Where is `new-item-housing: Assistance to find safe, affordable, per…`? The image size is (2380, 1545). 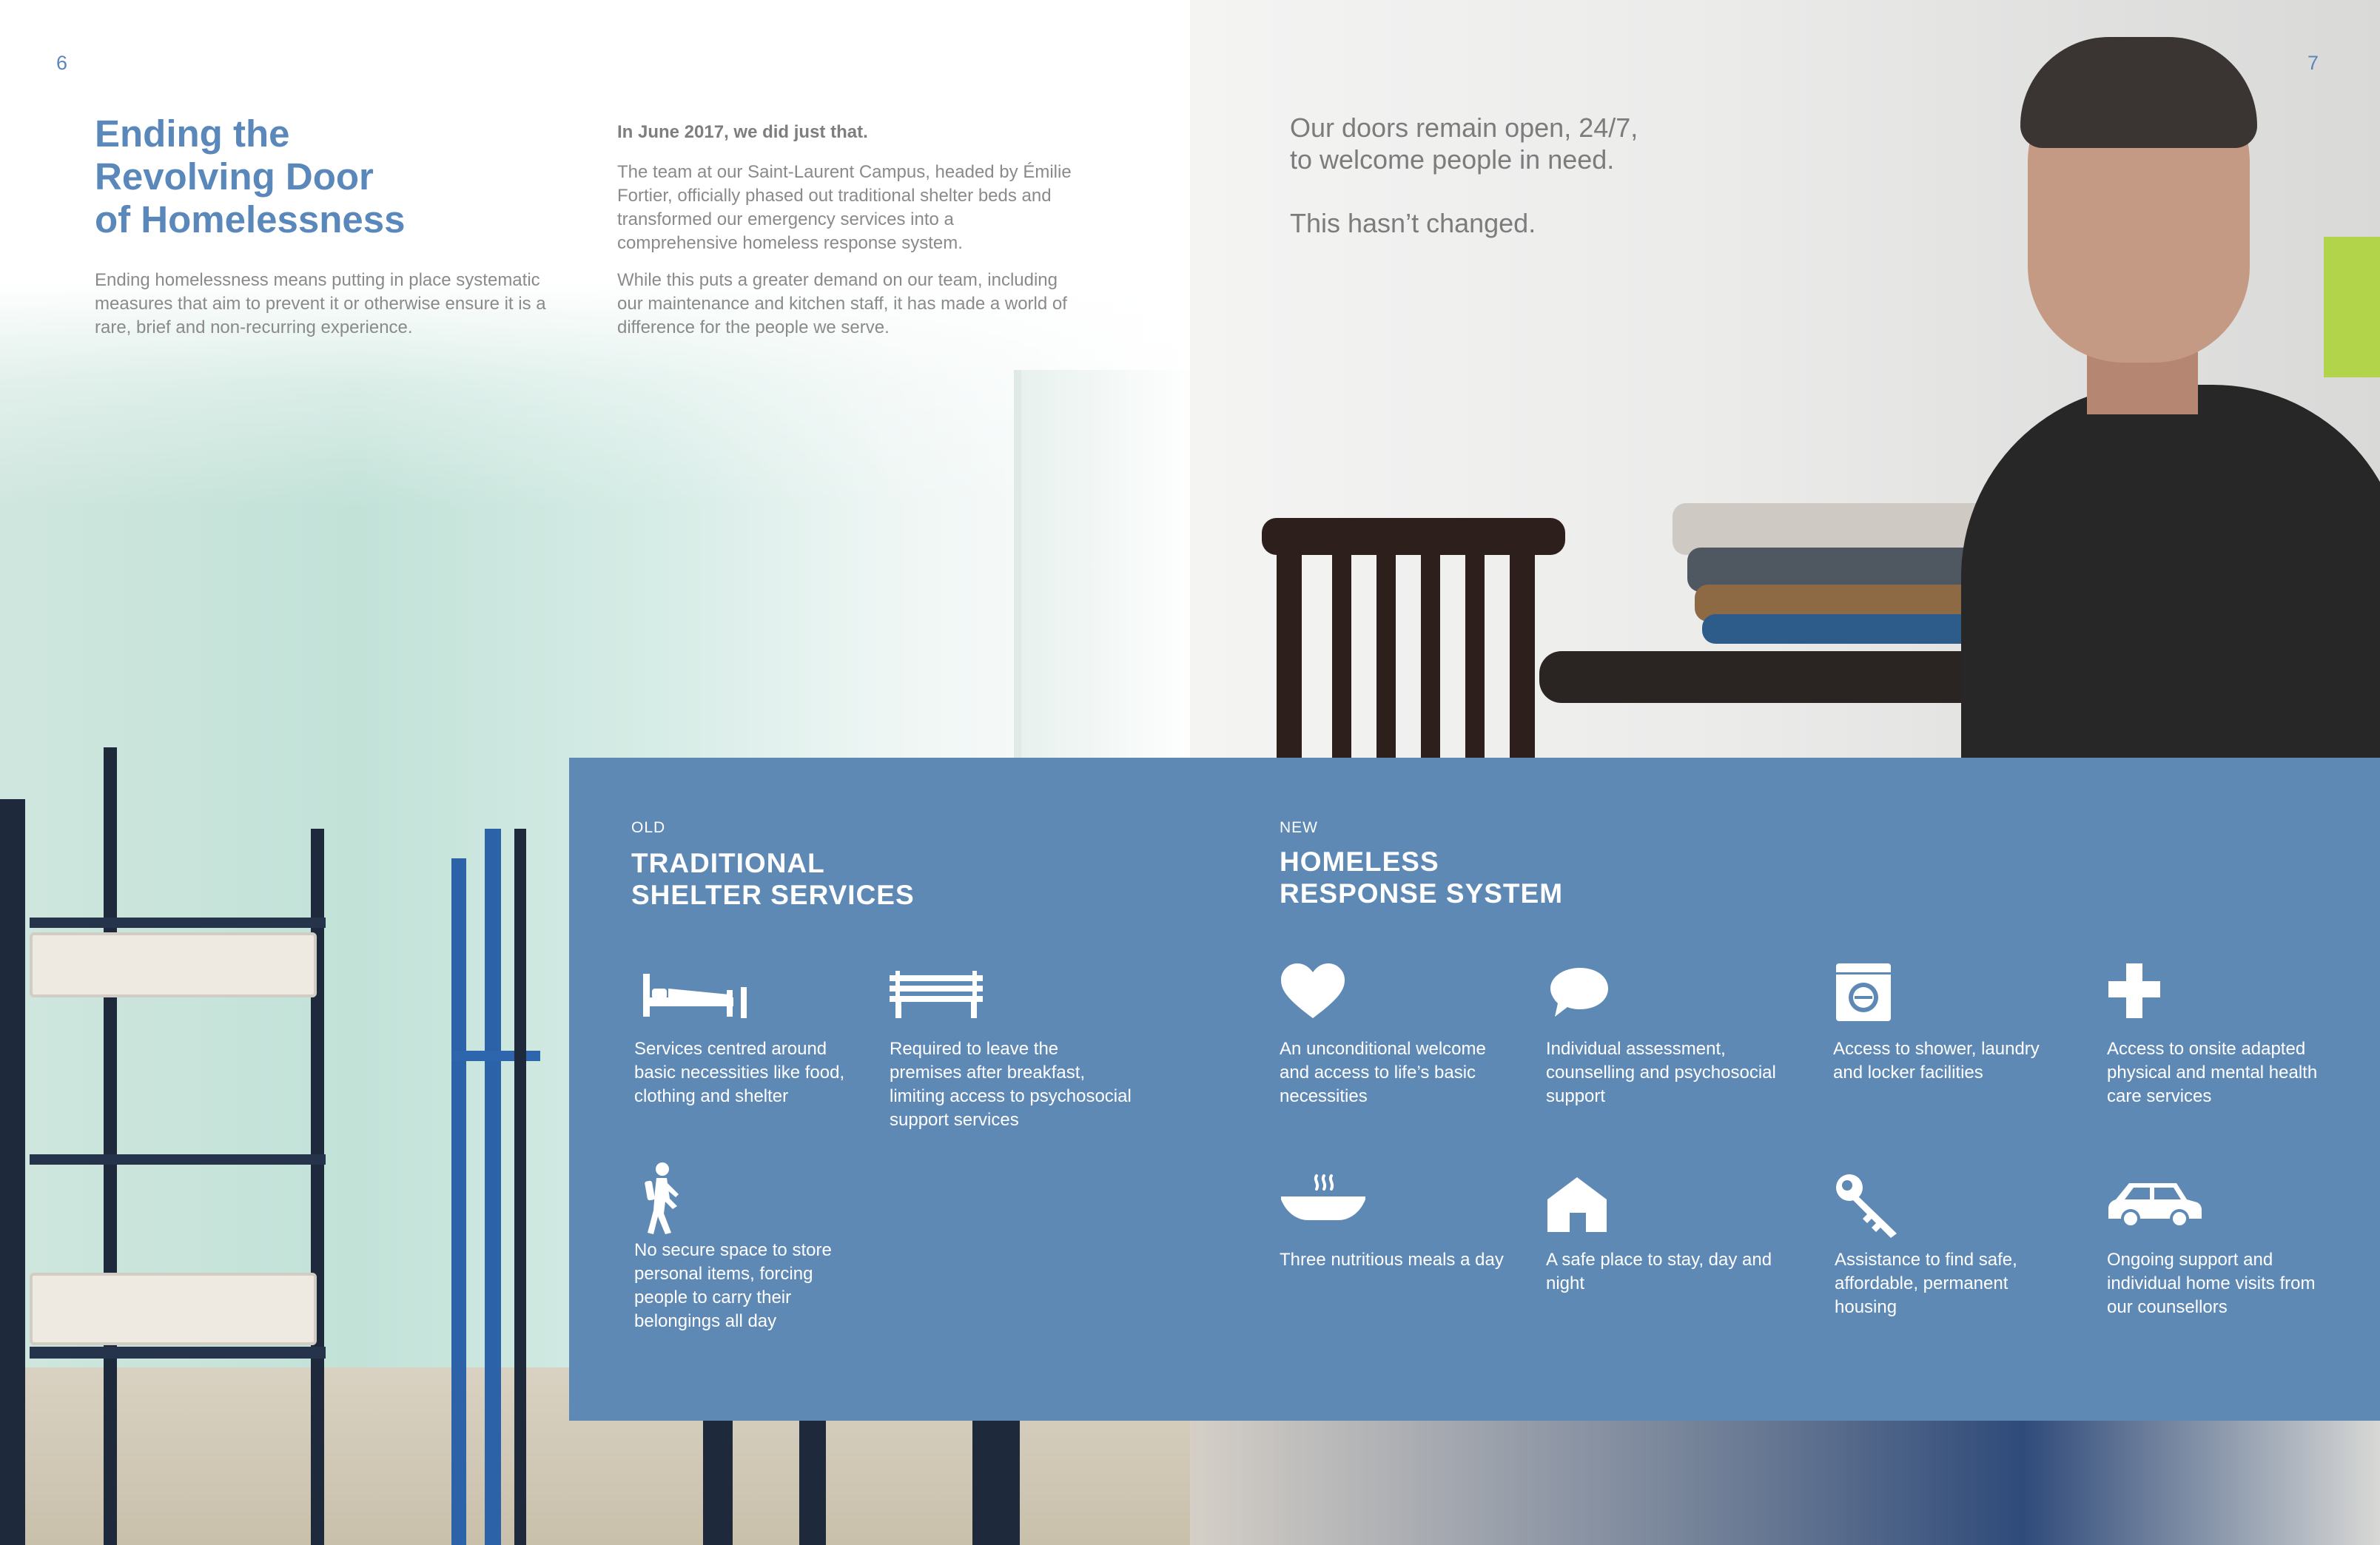 new-item-housing: Assistance to find safe, affordable, per… is located at coordinates (1953, 1246).